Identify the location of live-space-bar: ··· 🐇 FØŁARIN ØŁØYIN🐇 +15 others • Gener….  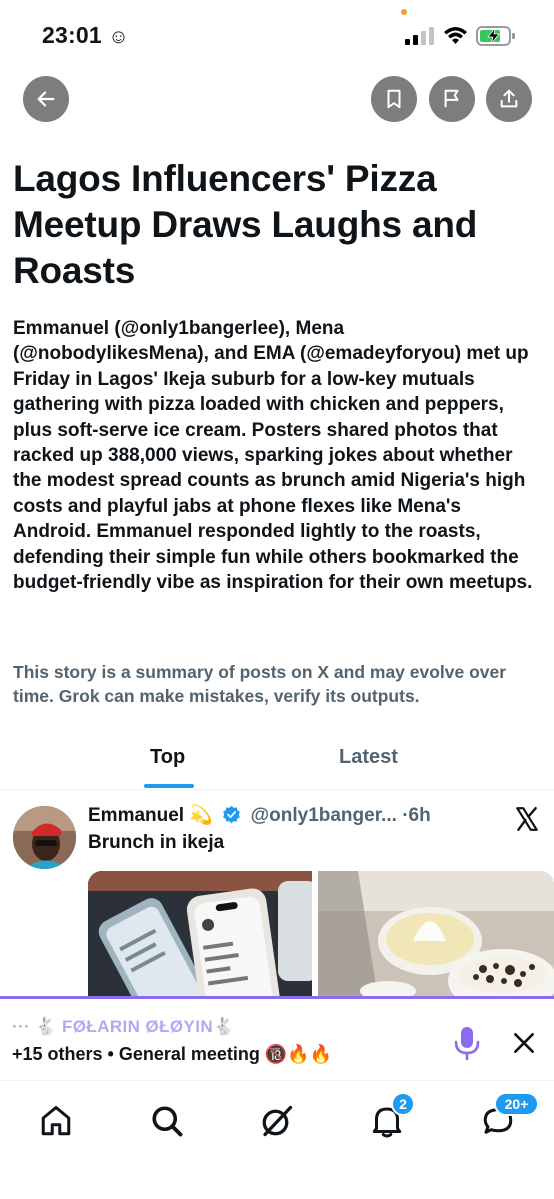
(277, 1038).